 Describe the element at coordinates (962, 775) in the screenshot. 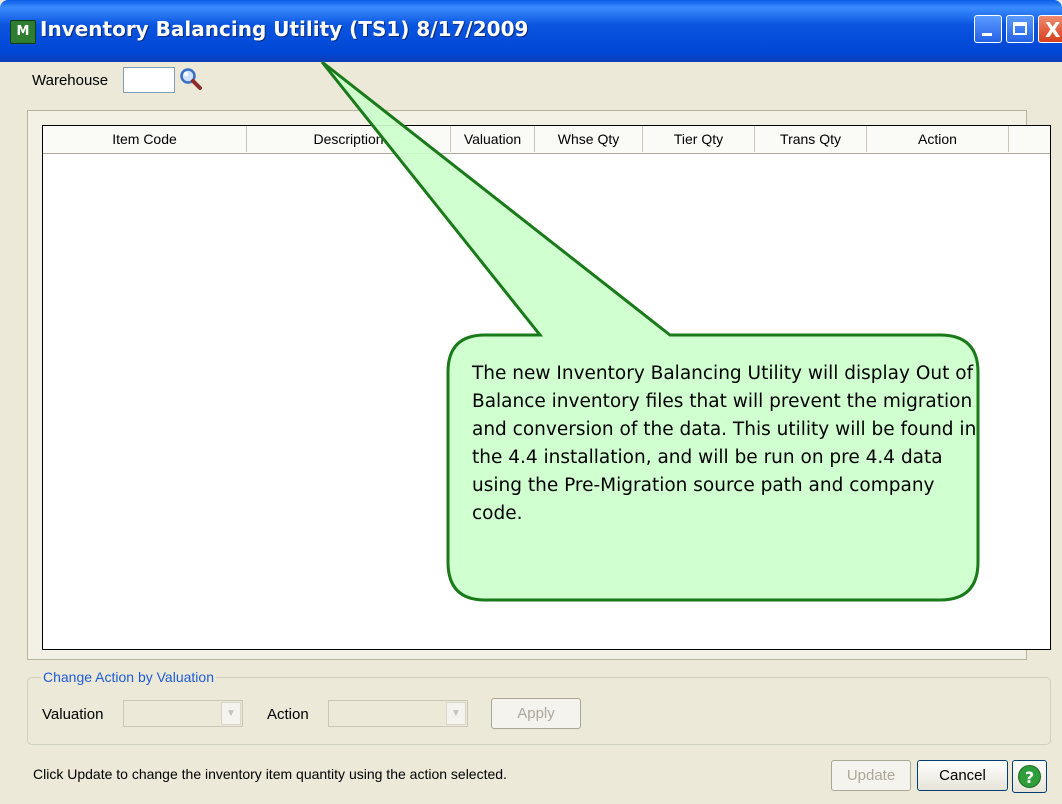

I see `cancel-button: Cancel` at that location.